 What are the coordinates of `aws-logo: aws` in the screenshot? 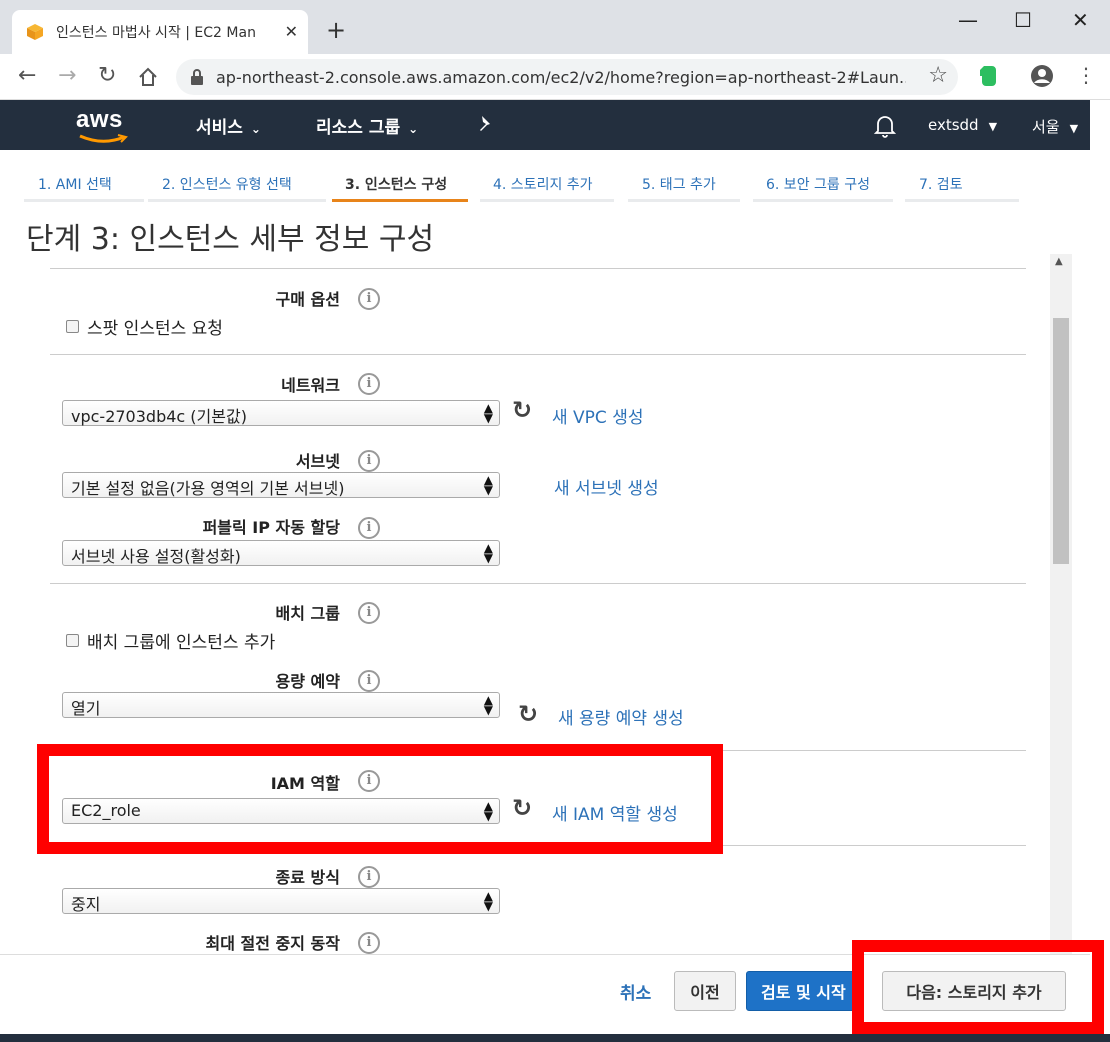 It's located at (102, 124).